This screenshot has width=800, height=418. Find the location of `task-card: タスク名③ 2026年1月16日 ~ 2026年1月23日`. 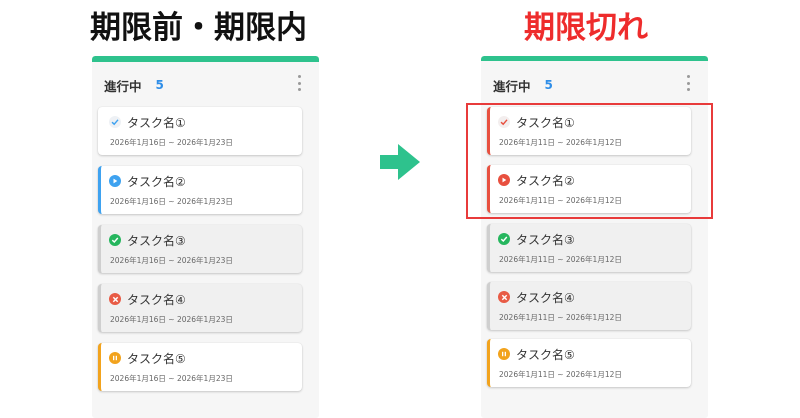

task-card: タスク名③ 2026年1月16日 ~ 2026年1月23日 is located at coordinates (200, 249).